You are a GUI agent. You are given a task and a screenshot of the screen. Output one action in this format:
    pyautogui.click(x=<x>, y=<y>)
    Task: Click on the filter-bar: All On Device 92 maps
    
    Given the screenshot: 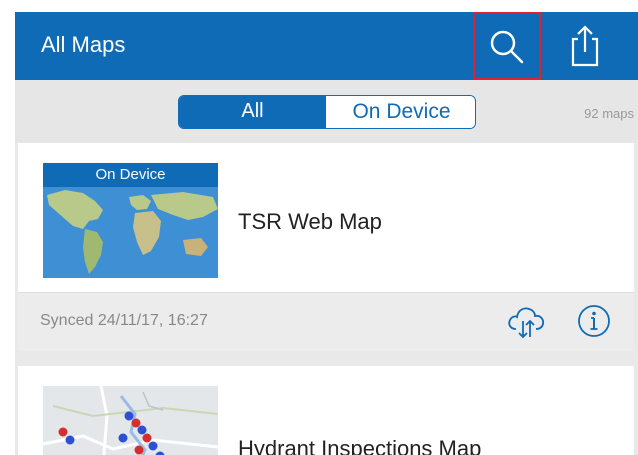 What is the action you would take?
    pyautogui.click(x=326, y=111)
    